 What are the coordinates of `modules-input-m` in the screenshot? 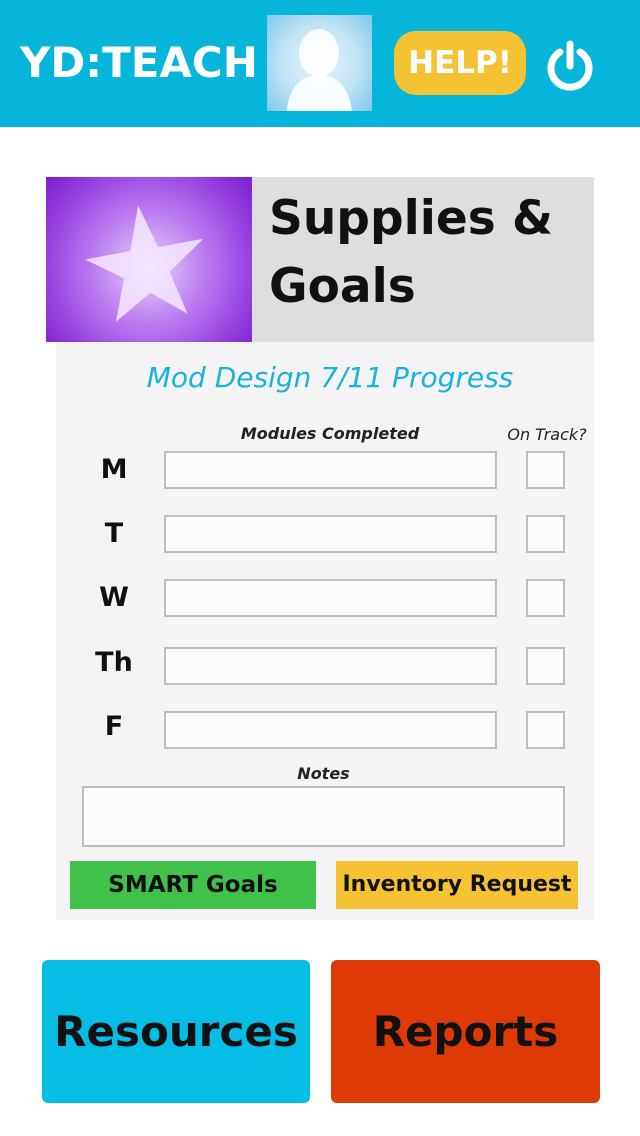 It's located at (330, 470).